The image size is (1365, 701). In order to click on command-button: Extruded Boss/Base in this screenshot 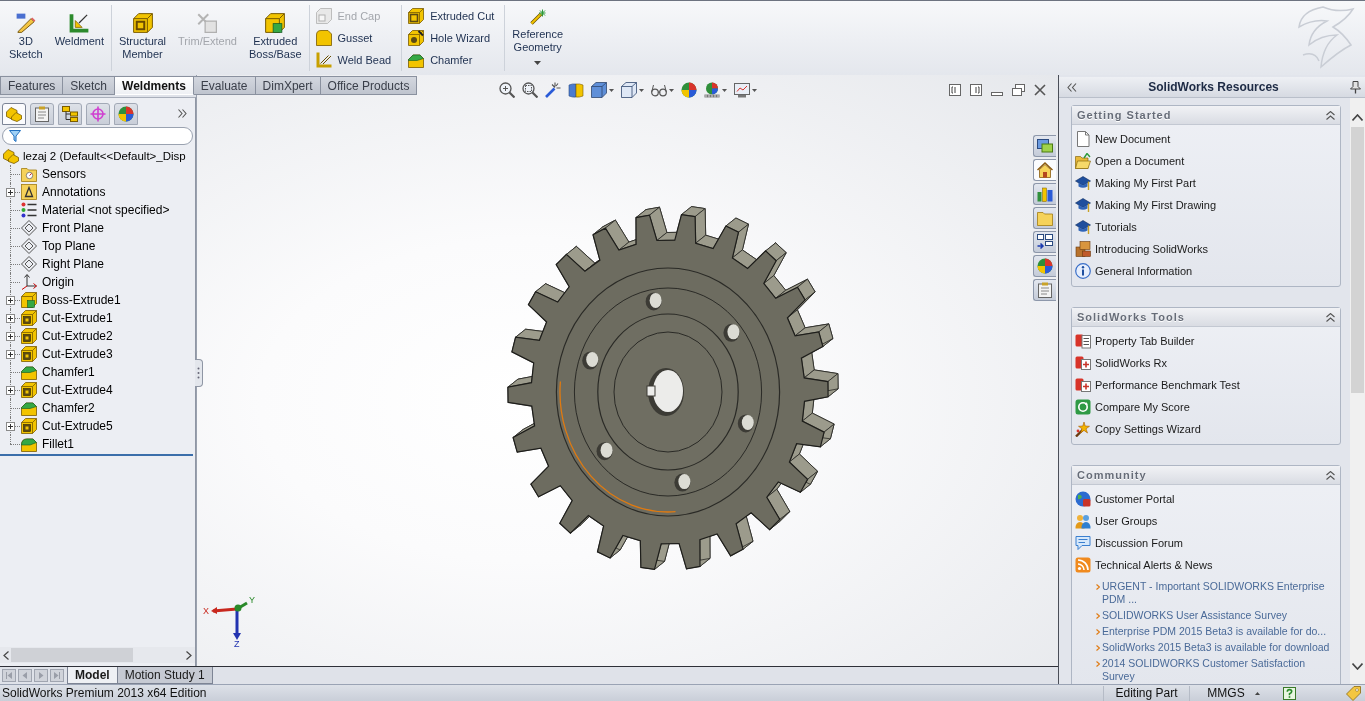, I will do `click(275, 37)`.